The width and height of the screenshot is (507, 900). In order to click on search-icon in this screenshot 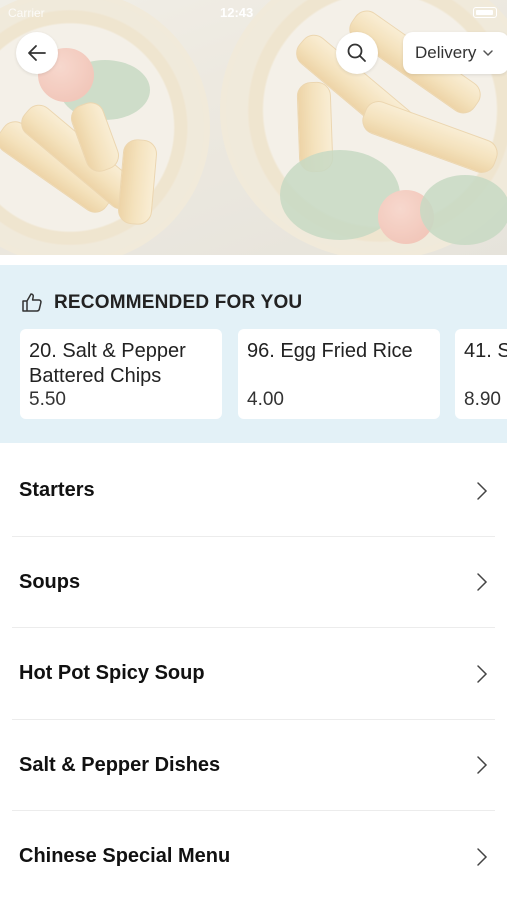, I will do `click(356, 52)`.